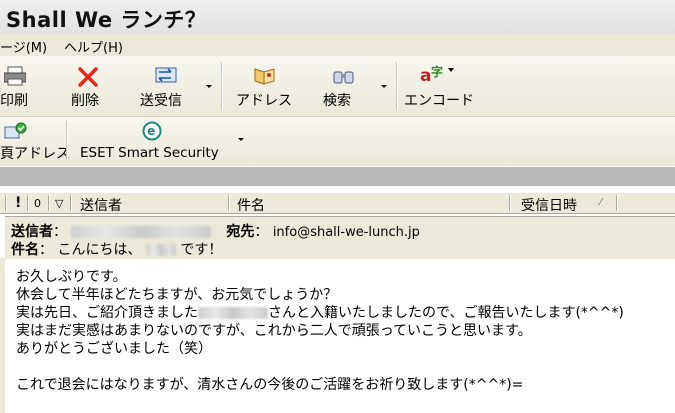 Image resolution: width=675 pixels, height=413 pixels. Describe the element at coordinates (107, 313) in the screenshot. I see `body-text: 実は先日、ご紹介頂きました` at that location.